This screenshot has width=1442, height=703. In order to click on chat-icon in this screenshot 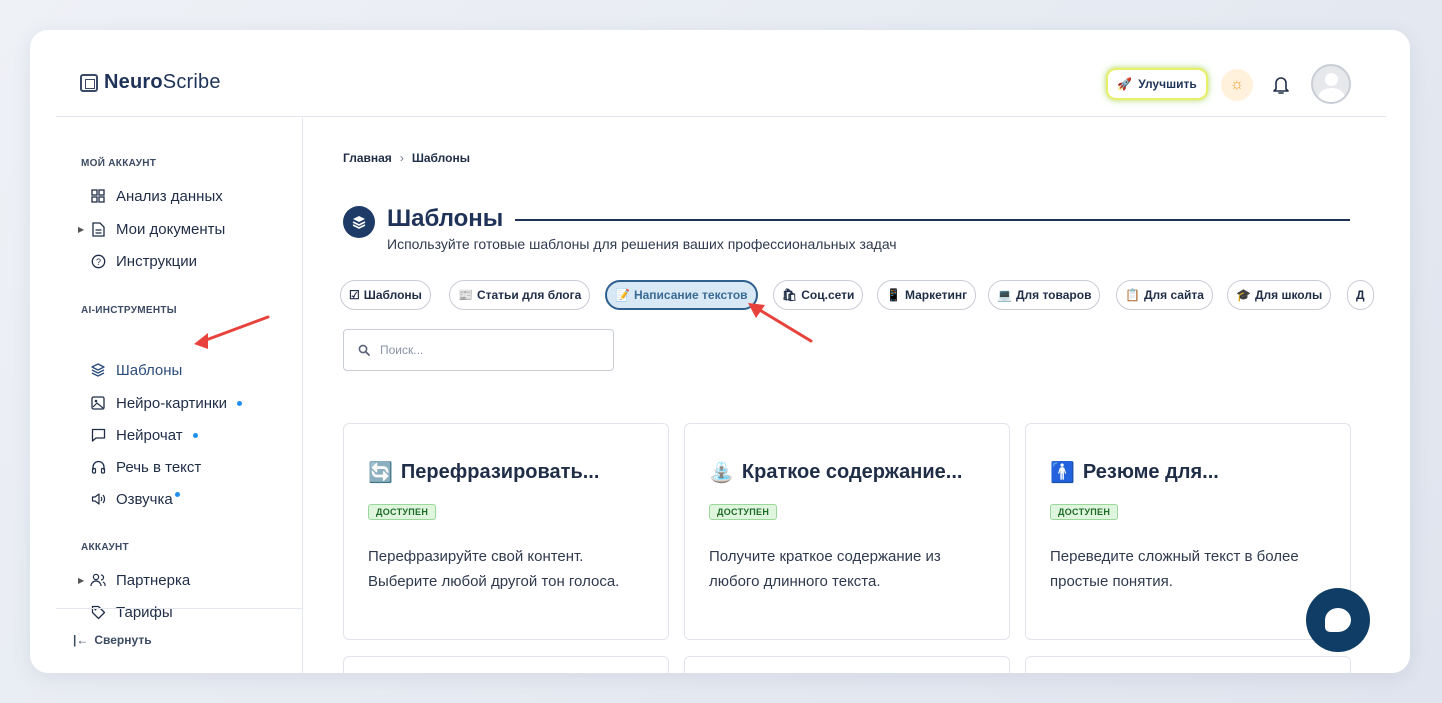, I will do `click(98, 435)`.